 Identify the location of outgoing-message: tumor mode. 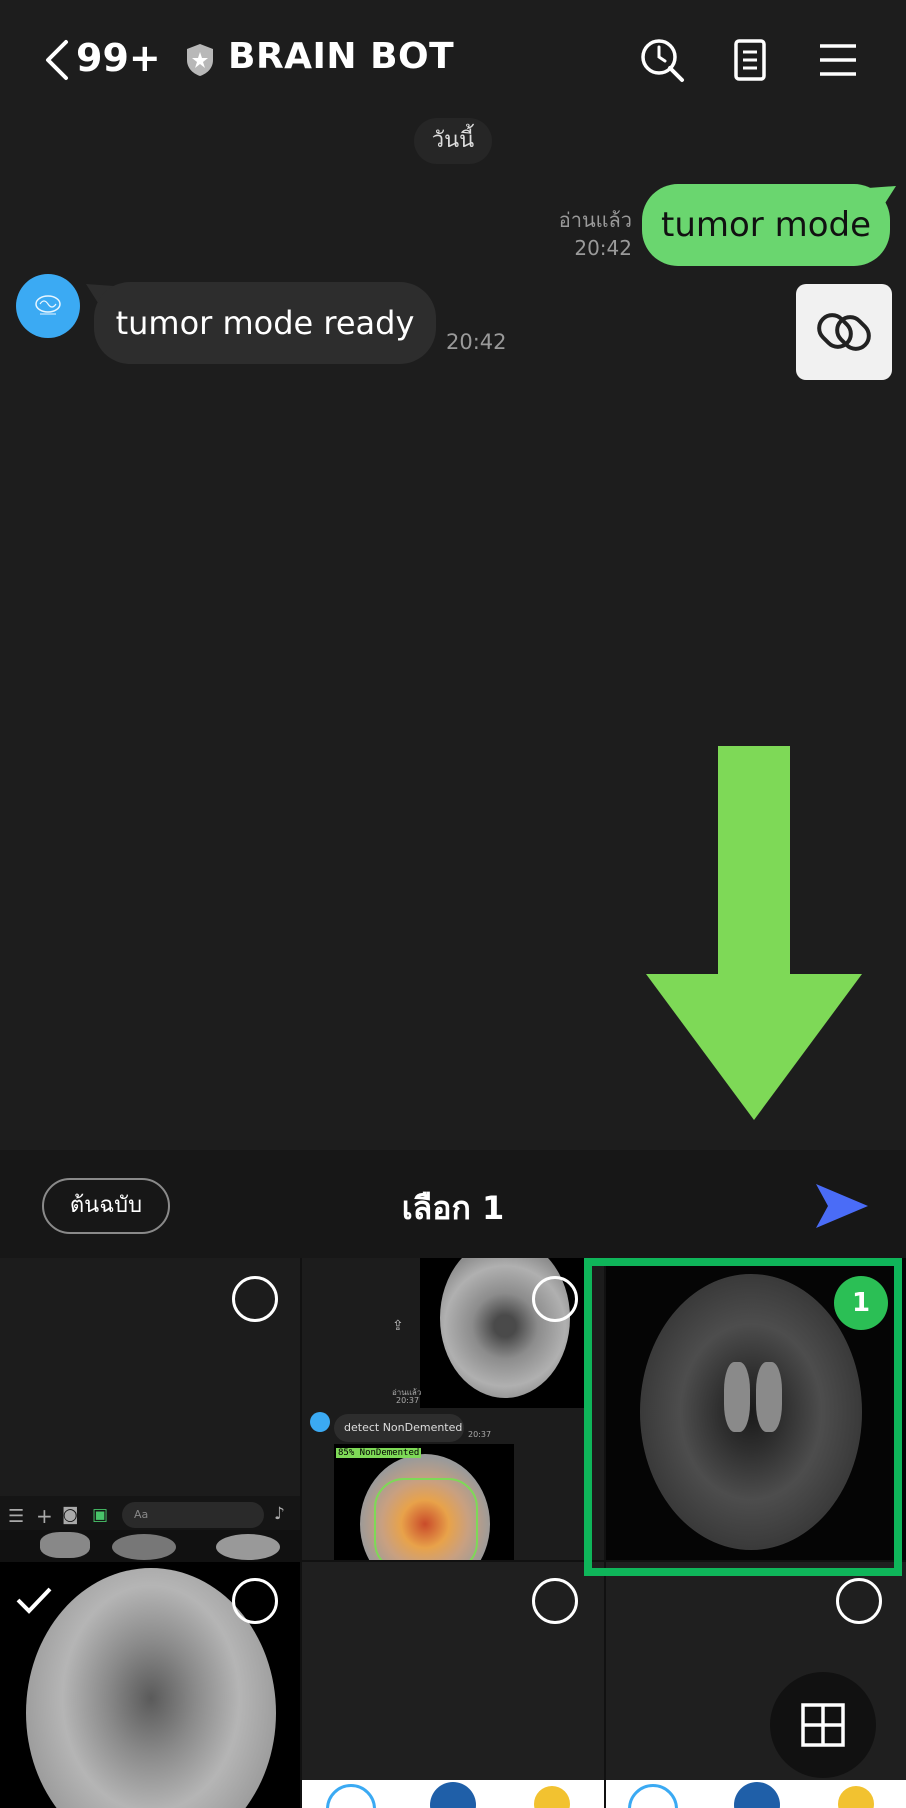
(766, 225).